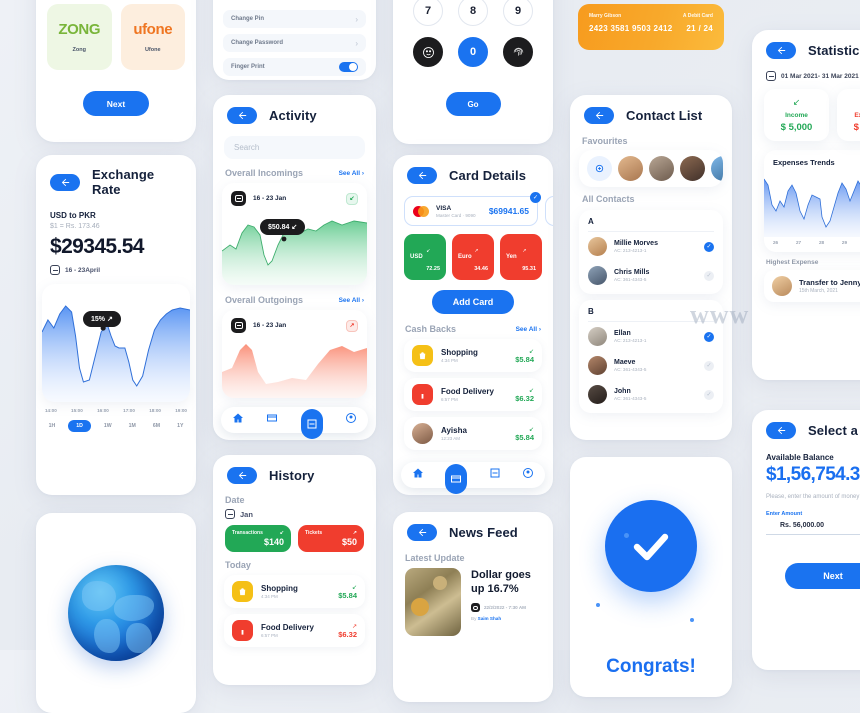 This screenshot has height=713, width=860. Describe the element at coordinates (152, 37) in the screenshot. I see `operator-tile-ufone: ufone Ufone` at that location.